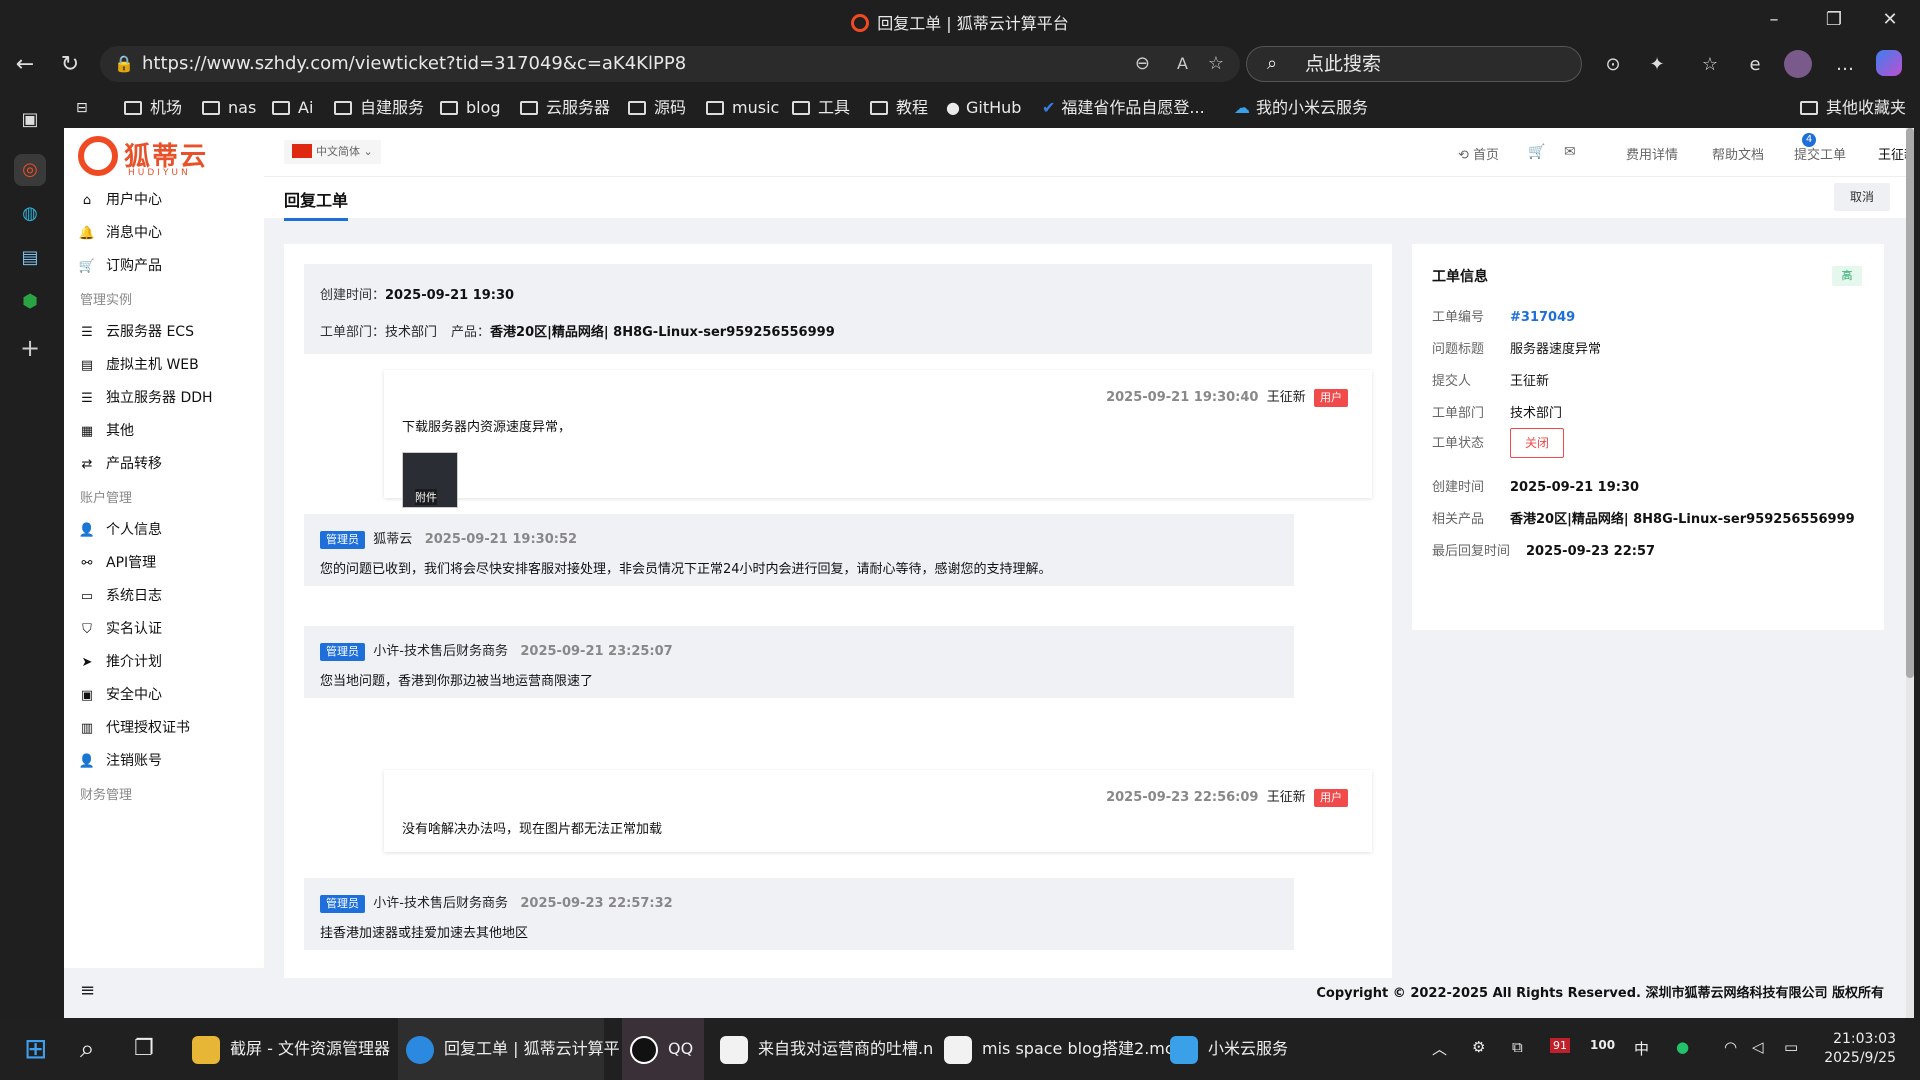  I want to click on sidebar-item: ▦ 其他, so click(106, 431).